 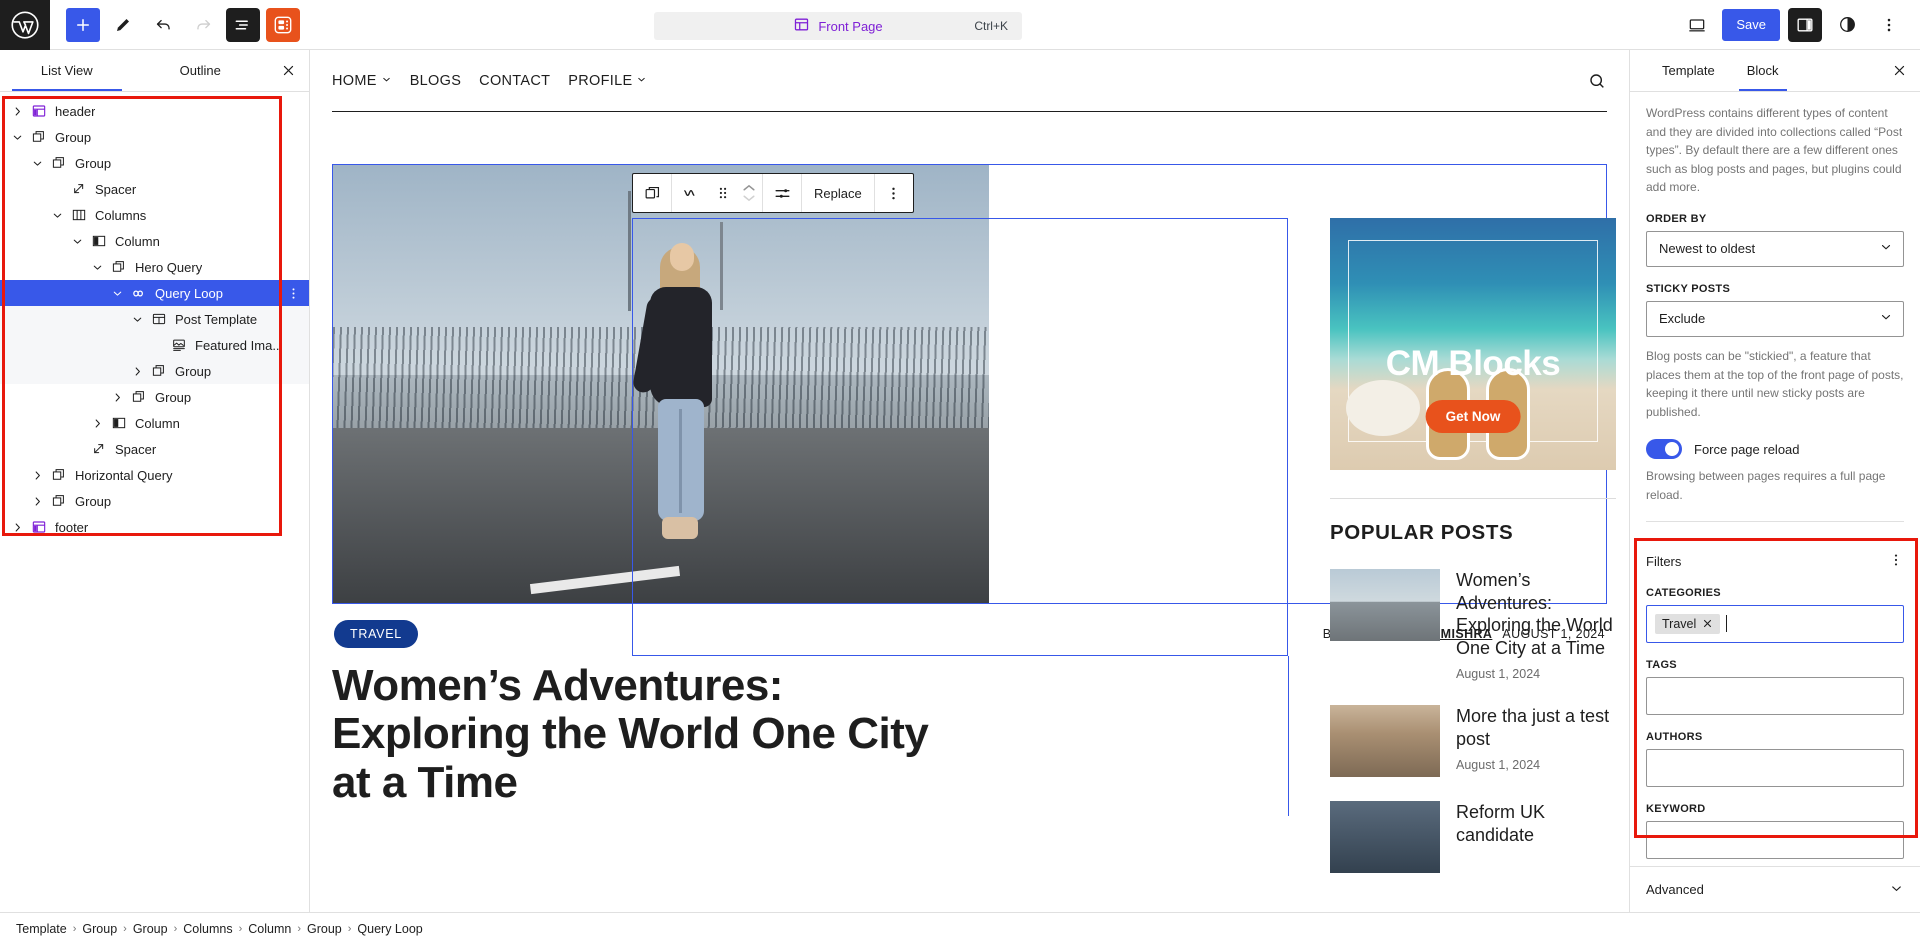 What do you see at coordinates (376, 634) in the screenshot?
I see `status-badge: TRAVEL` at bounding box center [376, 634].